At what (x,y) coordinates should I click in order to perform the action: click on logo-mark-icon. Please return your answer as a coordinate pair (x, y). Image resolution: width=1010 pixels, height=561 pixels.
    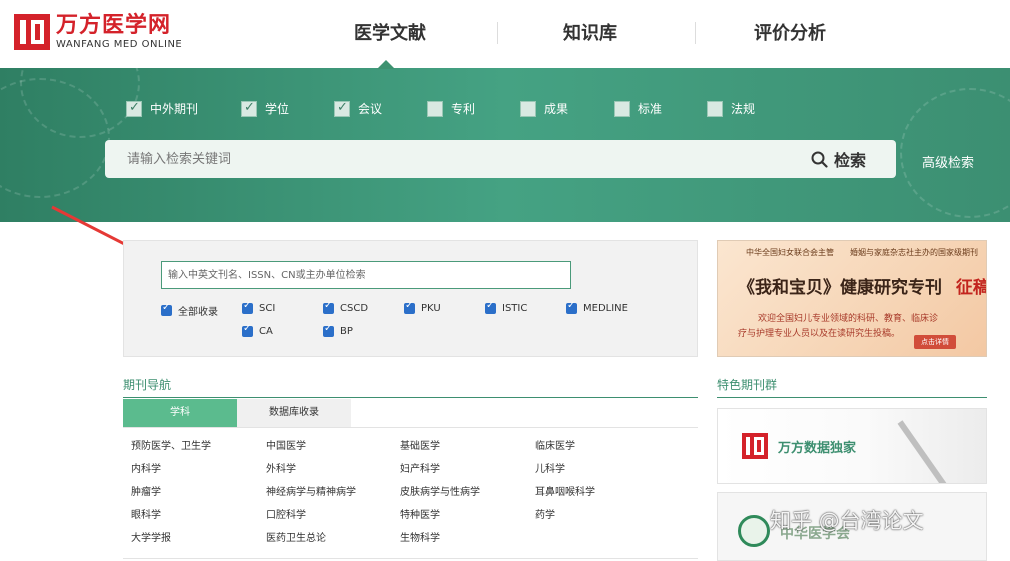
    Looking at the image, I should click on (32, 32).